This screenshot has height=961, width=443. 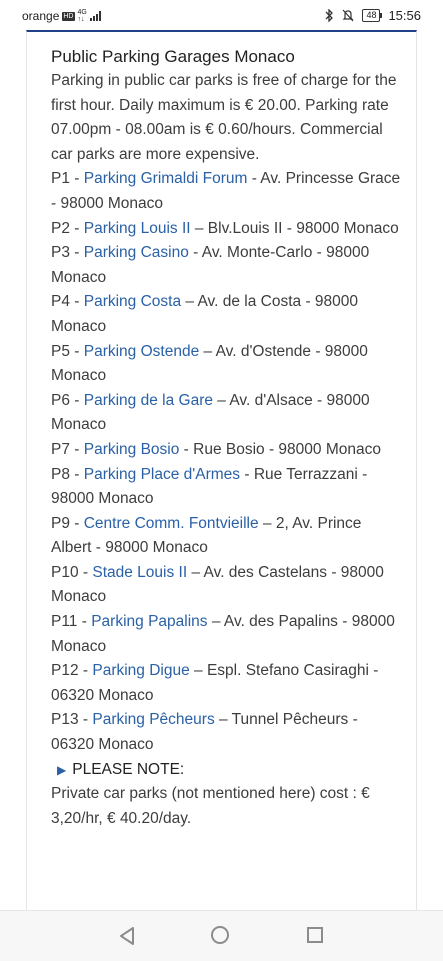 What do you see at coordinates (148, 400) in the screenshot?
I see `parking-link: Parking de la Gare` at bounding box center [148, 400].